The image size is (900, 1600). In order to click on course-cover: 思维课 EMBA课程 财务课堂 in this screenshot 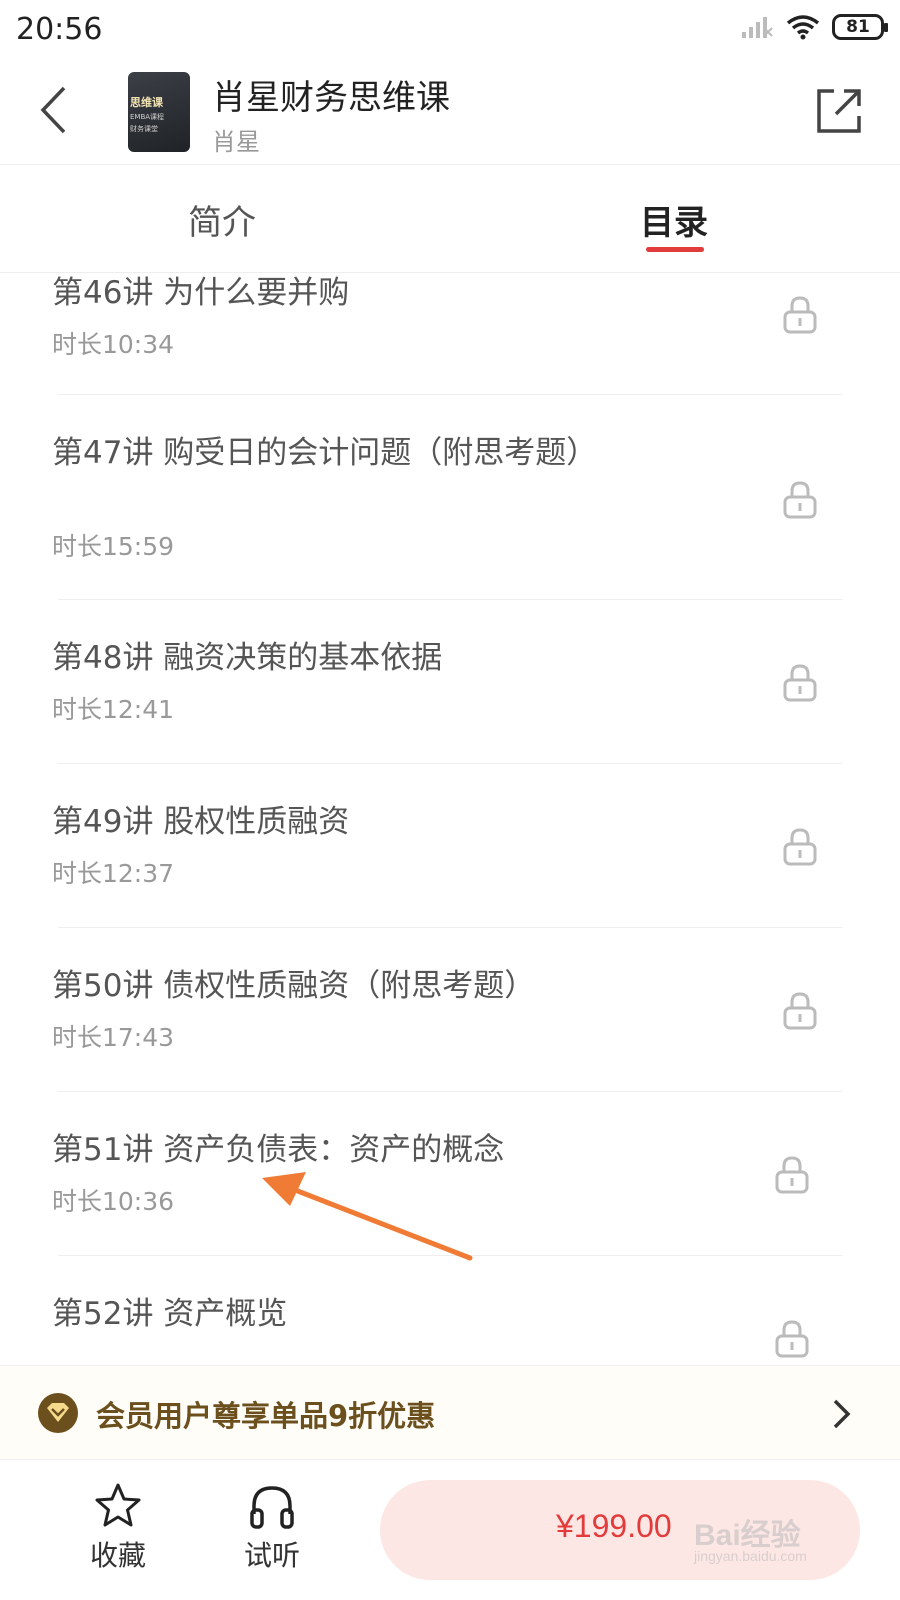, I will do `click(159, 112)`.